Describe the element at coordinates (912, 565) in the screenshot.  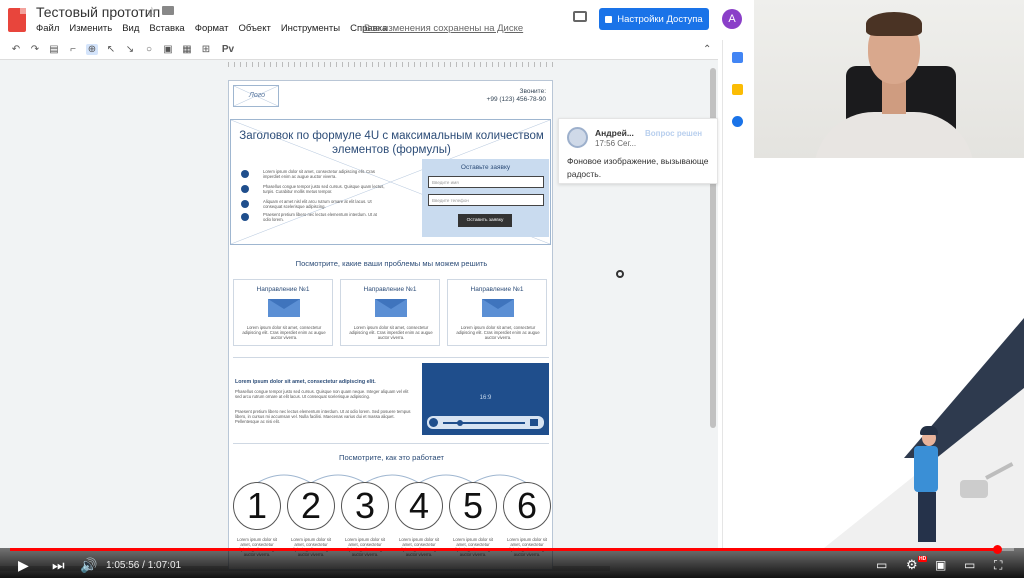
I see `settings-icon: ⚙` at that location.